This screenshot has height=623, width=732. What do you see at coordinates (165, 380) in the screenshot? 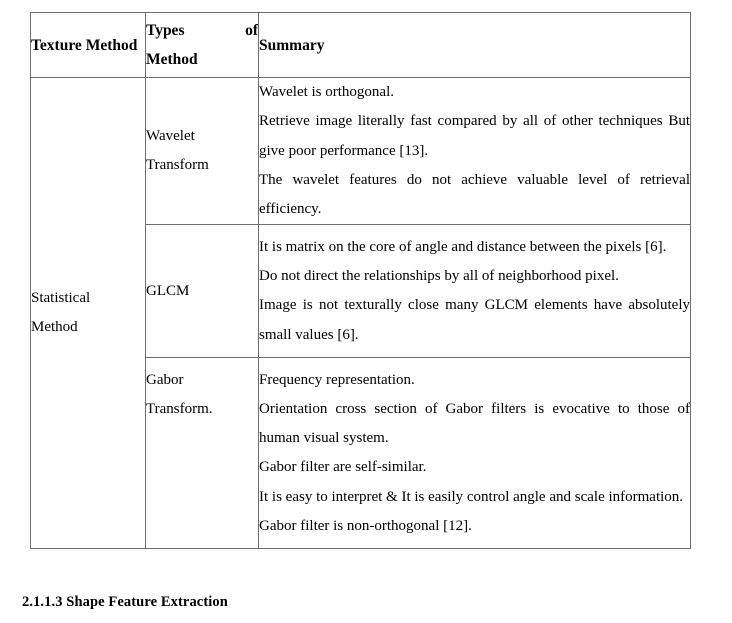
I see `method-type-gabor-transform-line1: Gabor` at bounding box center [165, 380].